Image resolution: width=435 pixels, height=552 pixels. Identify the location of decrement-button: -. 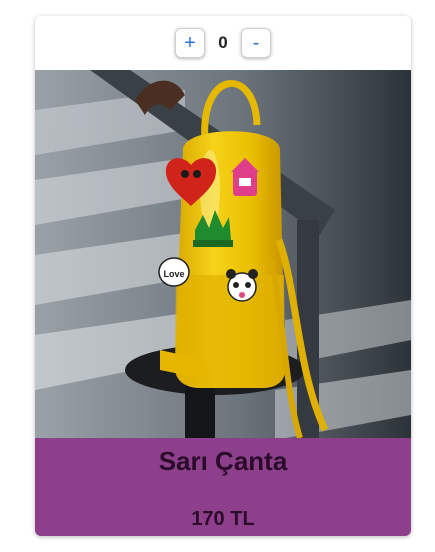
(256, 43).